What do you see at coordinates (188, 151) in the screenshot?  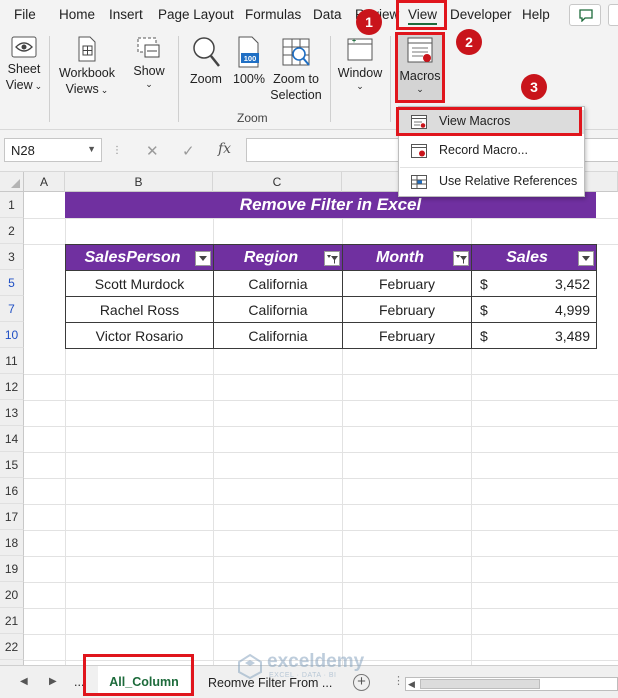 I see `enter-check-icon: ✓` at bounding box center [188, 151].